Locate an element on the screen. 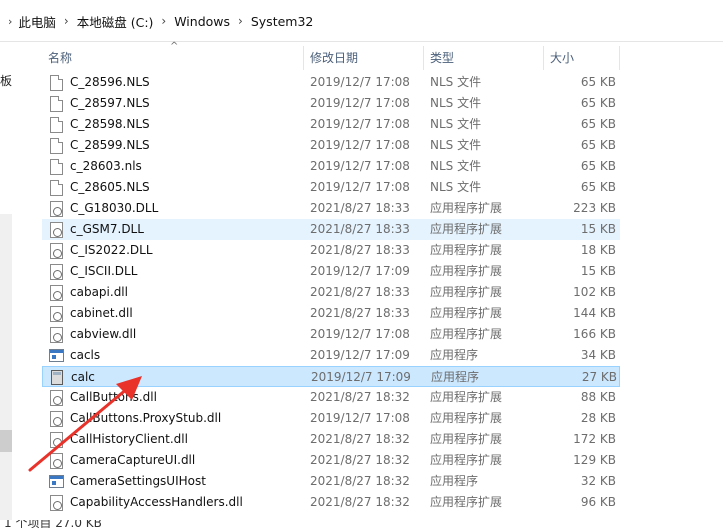 The image size is (723, 528). column-header-size: 大小 is located at coordinates (582, 58).